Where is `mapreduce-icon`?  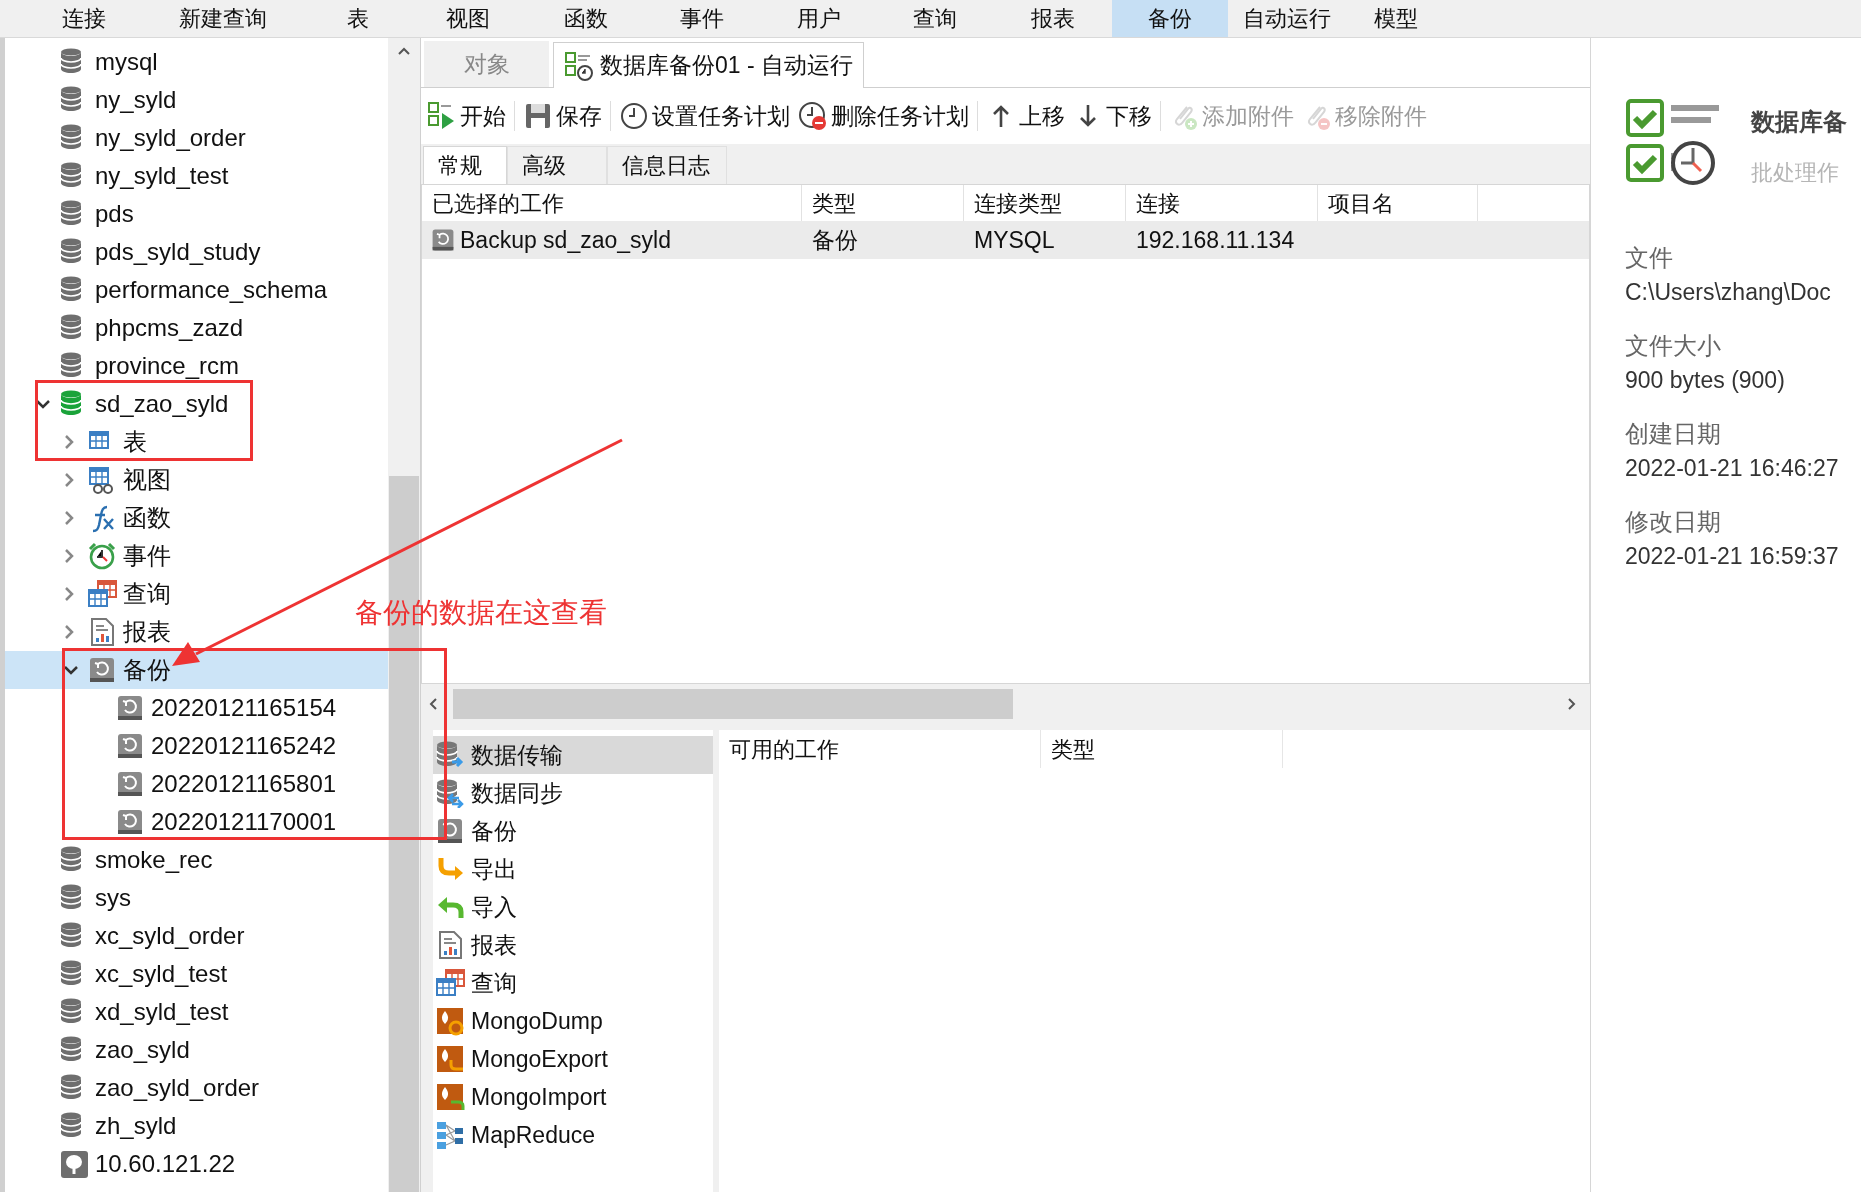 mapreduce-icon is located at coordinates (450, 1135).